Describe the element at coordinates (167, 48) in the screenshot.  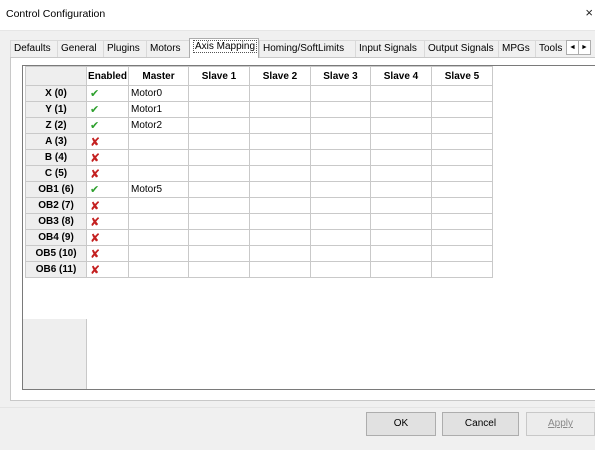
I see `tab-motors: Motors` at that location.